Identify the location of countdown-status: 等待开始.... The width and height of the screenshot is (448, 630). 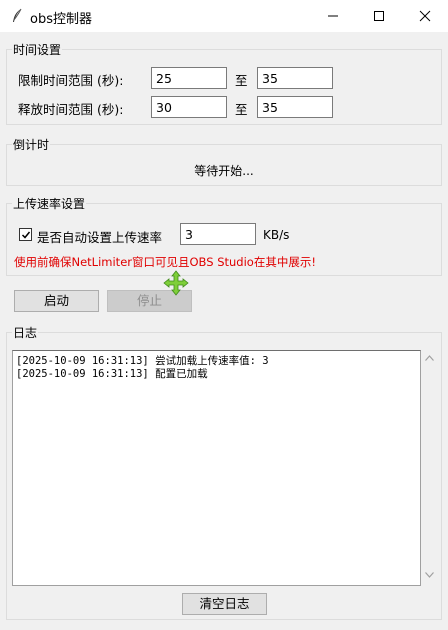
(224, 171).